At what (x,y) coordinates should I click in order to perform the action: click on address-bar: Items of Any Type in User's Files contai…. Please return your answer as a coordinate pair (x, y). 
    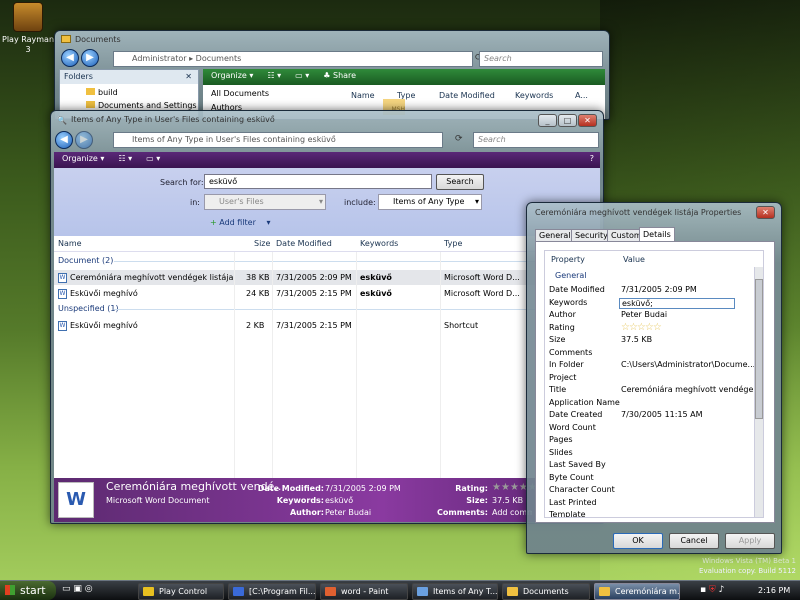
    Looking at the image, I should click on (278, 140).